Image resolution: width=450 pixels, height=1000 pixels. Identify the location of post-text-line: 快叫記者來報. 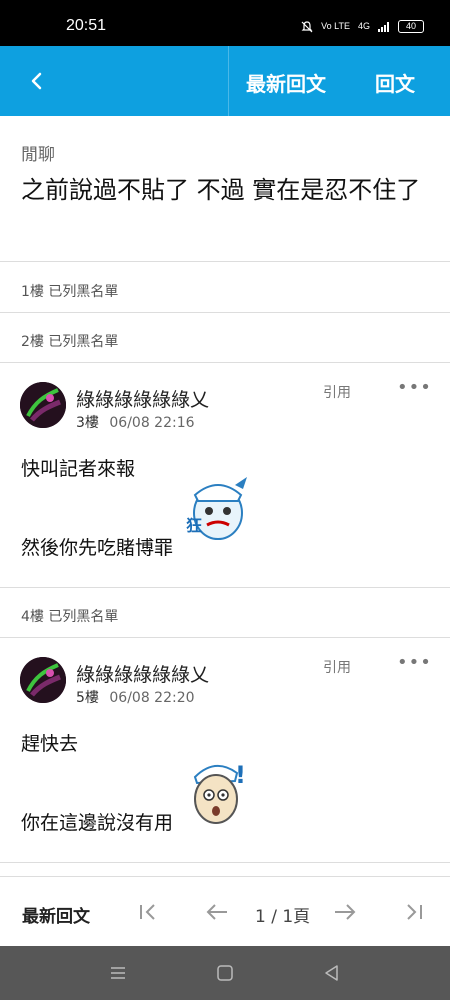
(78, 469).